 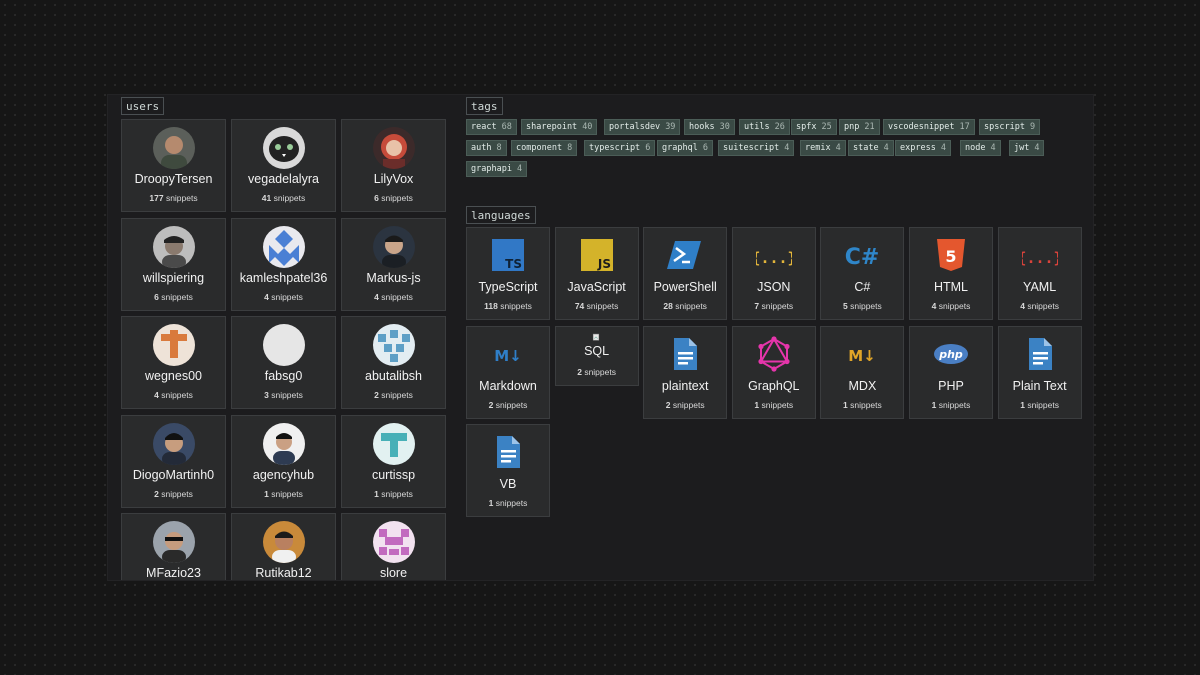 I want to click on markdown-icon: M↓, so click(x=508, y=354).